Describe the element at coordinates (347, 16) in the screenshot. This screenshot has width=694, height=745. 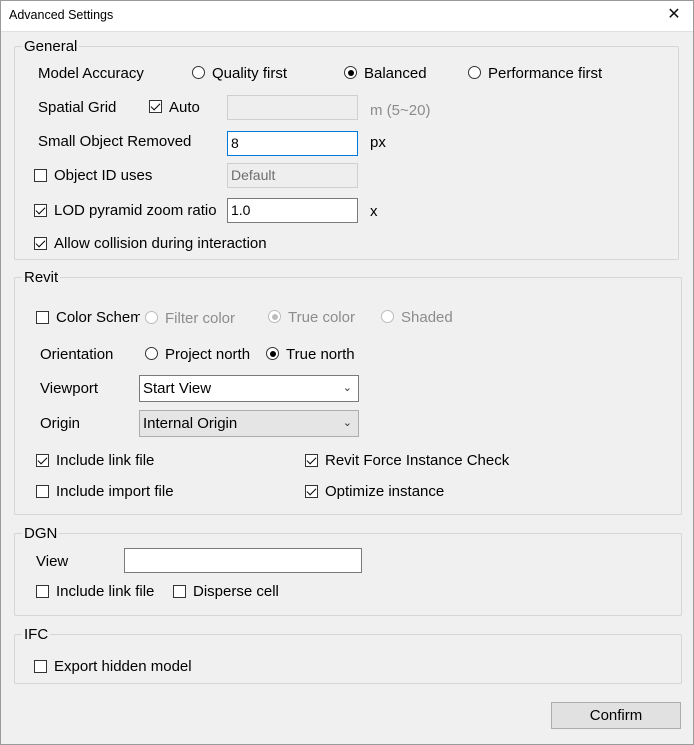
I see `title-bar: Advanced Settings ✕` at that location.